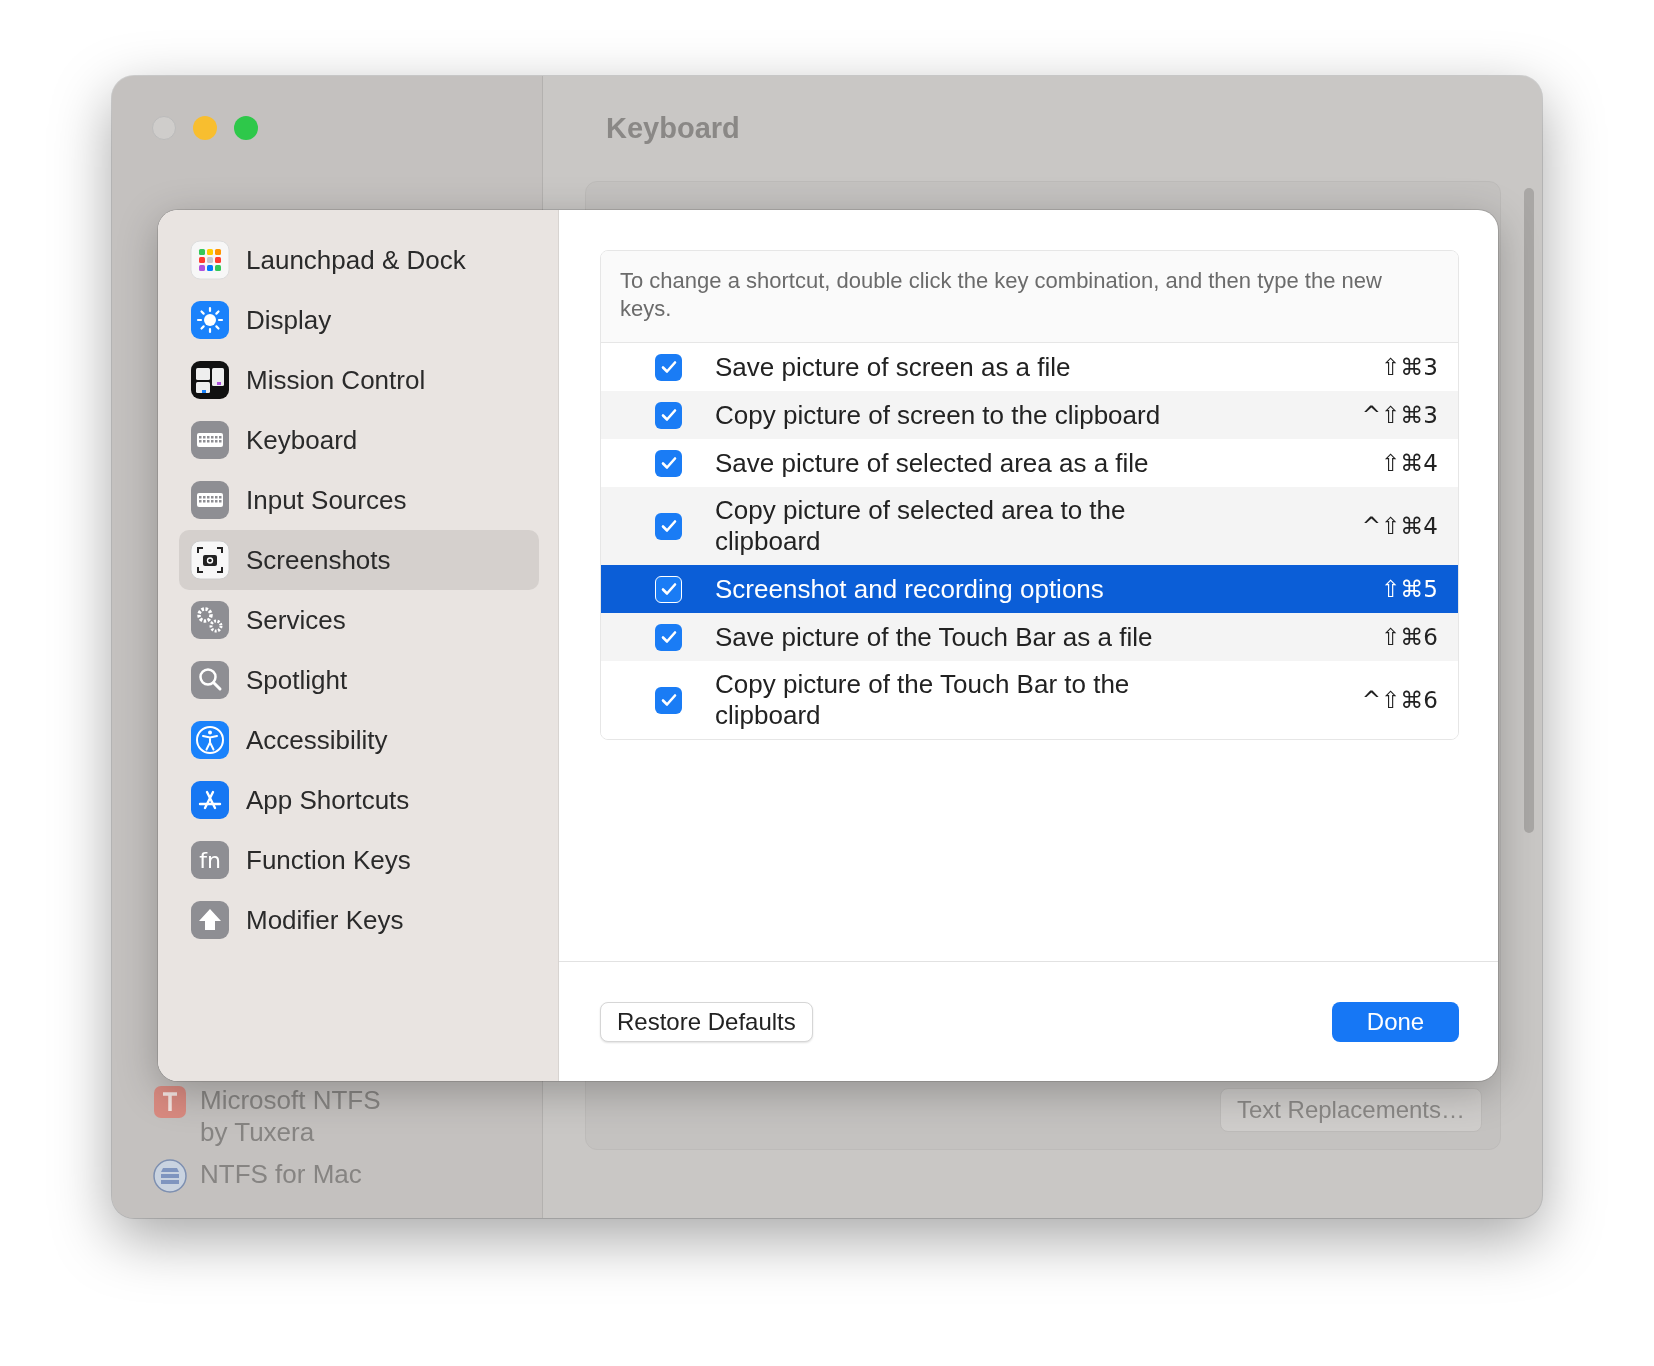 Image resolution: width=1654 pixels, height=1366 pixels. I want to click on key-combination: ^⇧⌘3, so click(1399, 415).